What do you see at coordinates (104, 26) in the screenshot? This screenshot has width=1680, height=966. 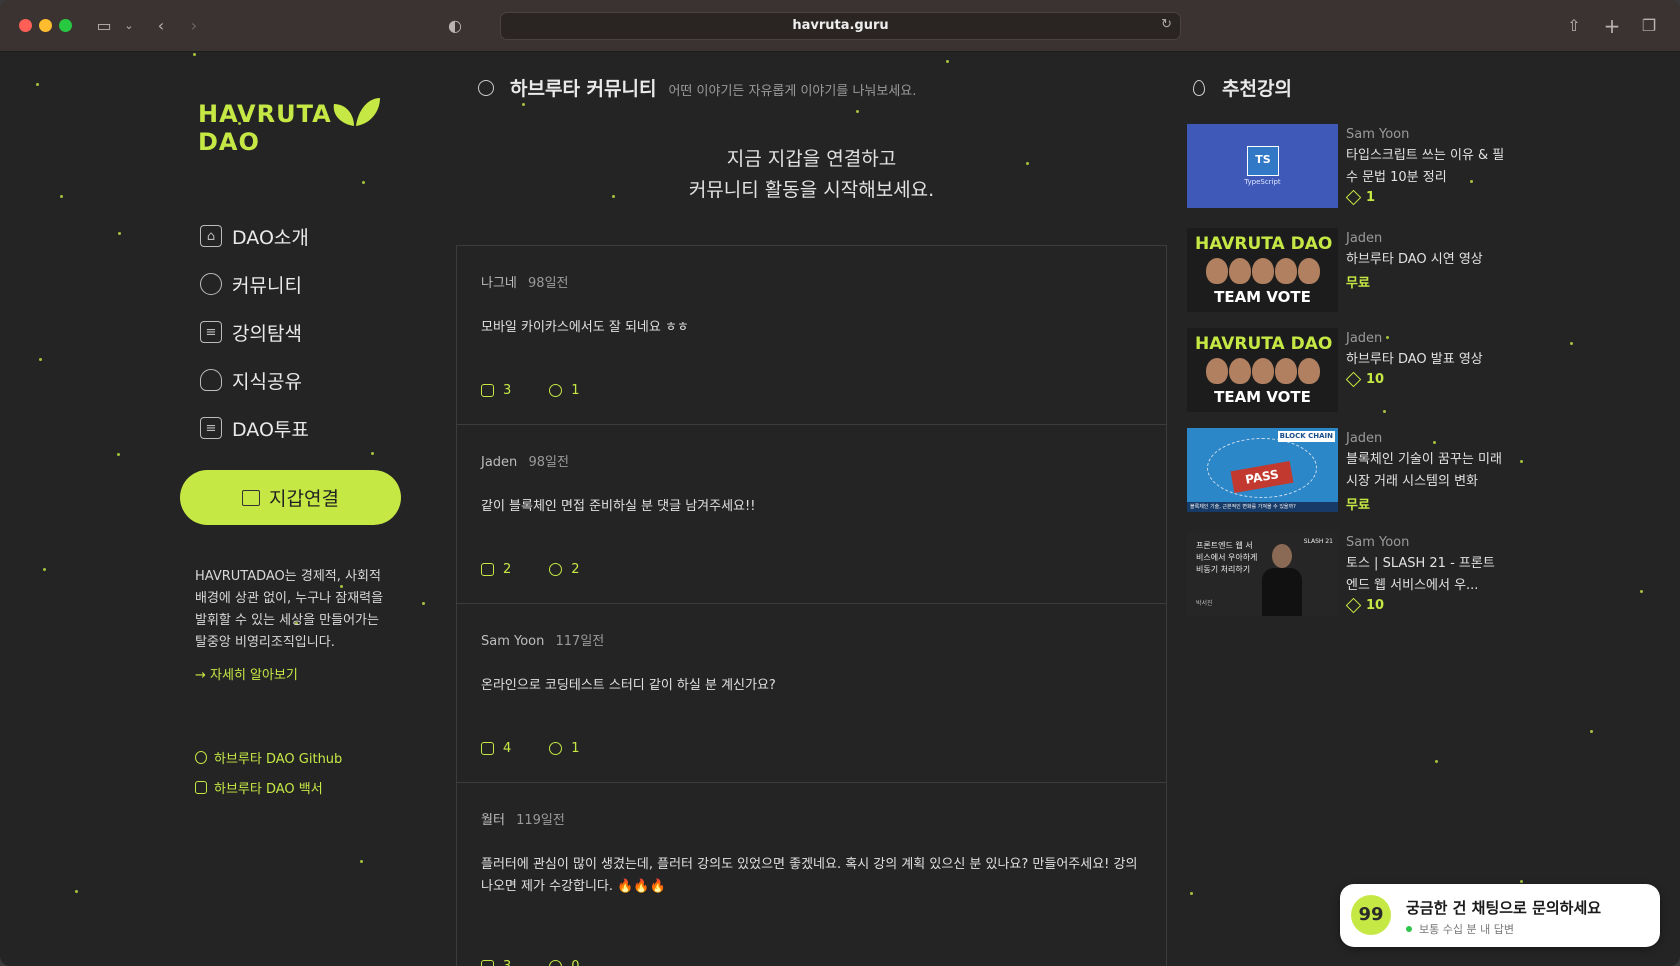 I see `sidebar-toggle-icon: ▭` at bounding box center [104, 26].